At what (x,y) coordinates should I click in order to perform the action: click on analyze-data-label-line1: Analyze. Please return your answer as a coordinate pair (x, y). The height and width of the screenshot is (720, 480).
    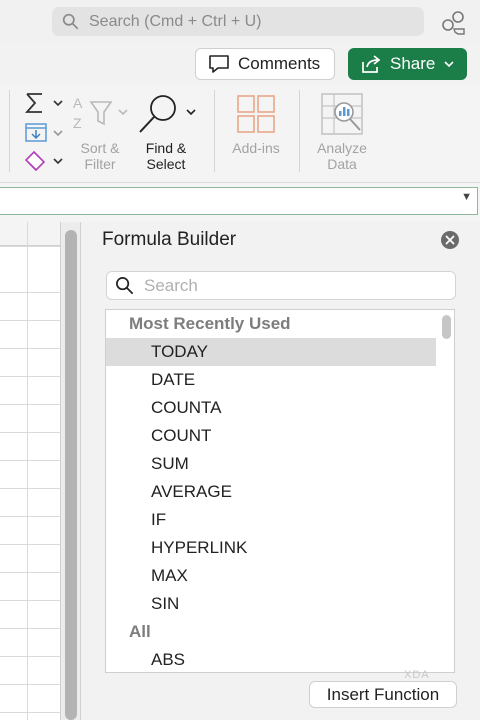
    Looking at the image, I should click on (342, 148).